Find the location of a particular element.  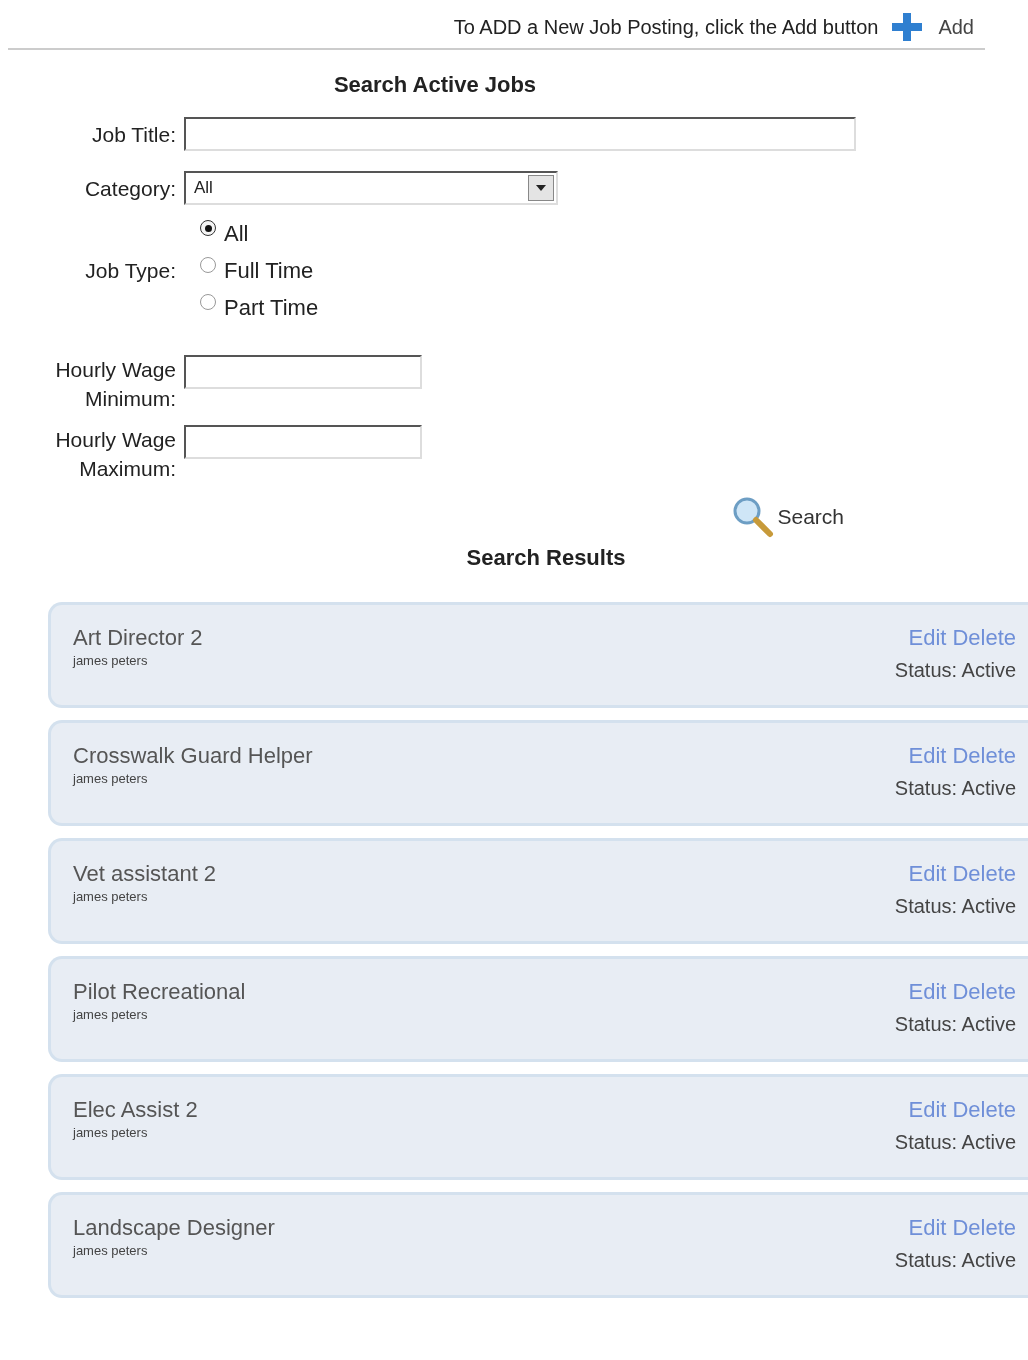

job-title: Art Director 2 is located at coordinates (138, 638).